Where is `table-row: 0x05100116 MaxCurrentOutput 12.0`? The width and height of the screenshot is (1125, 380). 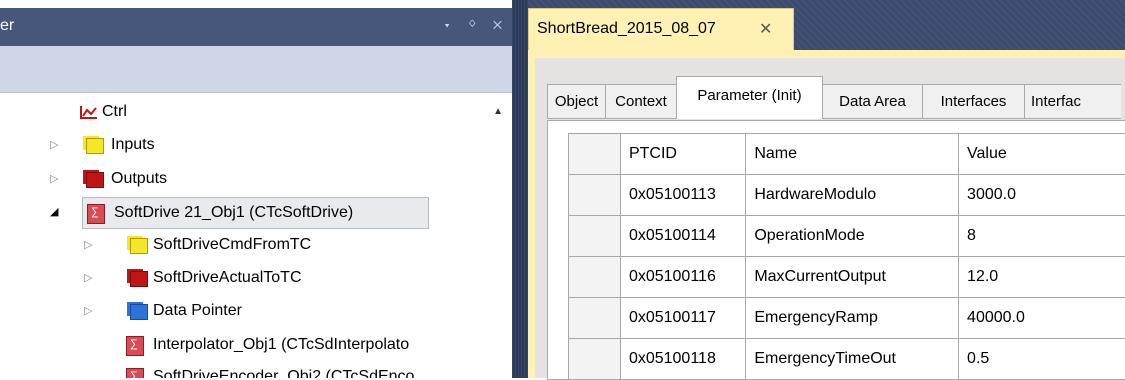 table-row: 0x05100116 MaxCurrentOutput 12.0 is located at coordinates (847, 277).